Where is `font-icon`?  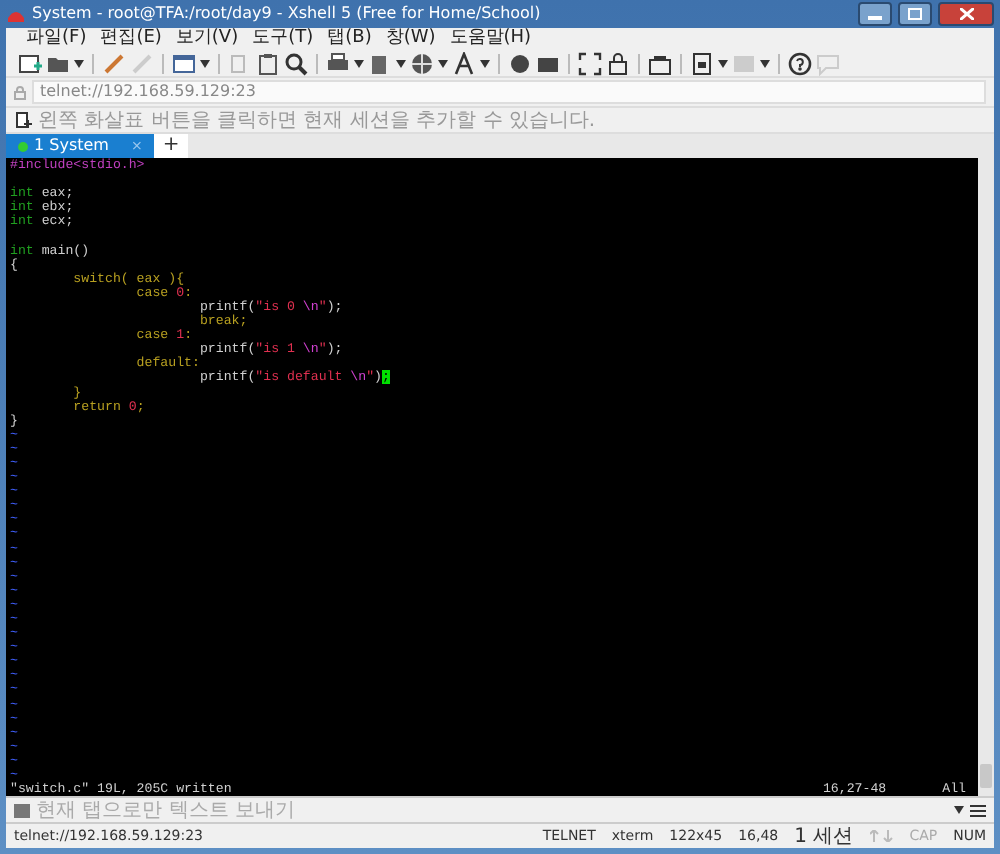 font-icon is located at coordinates (464, 64).